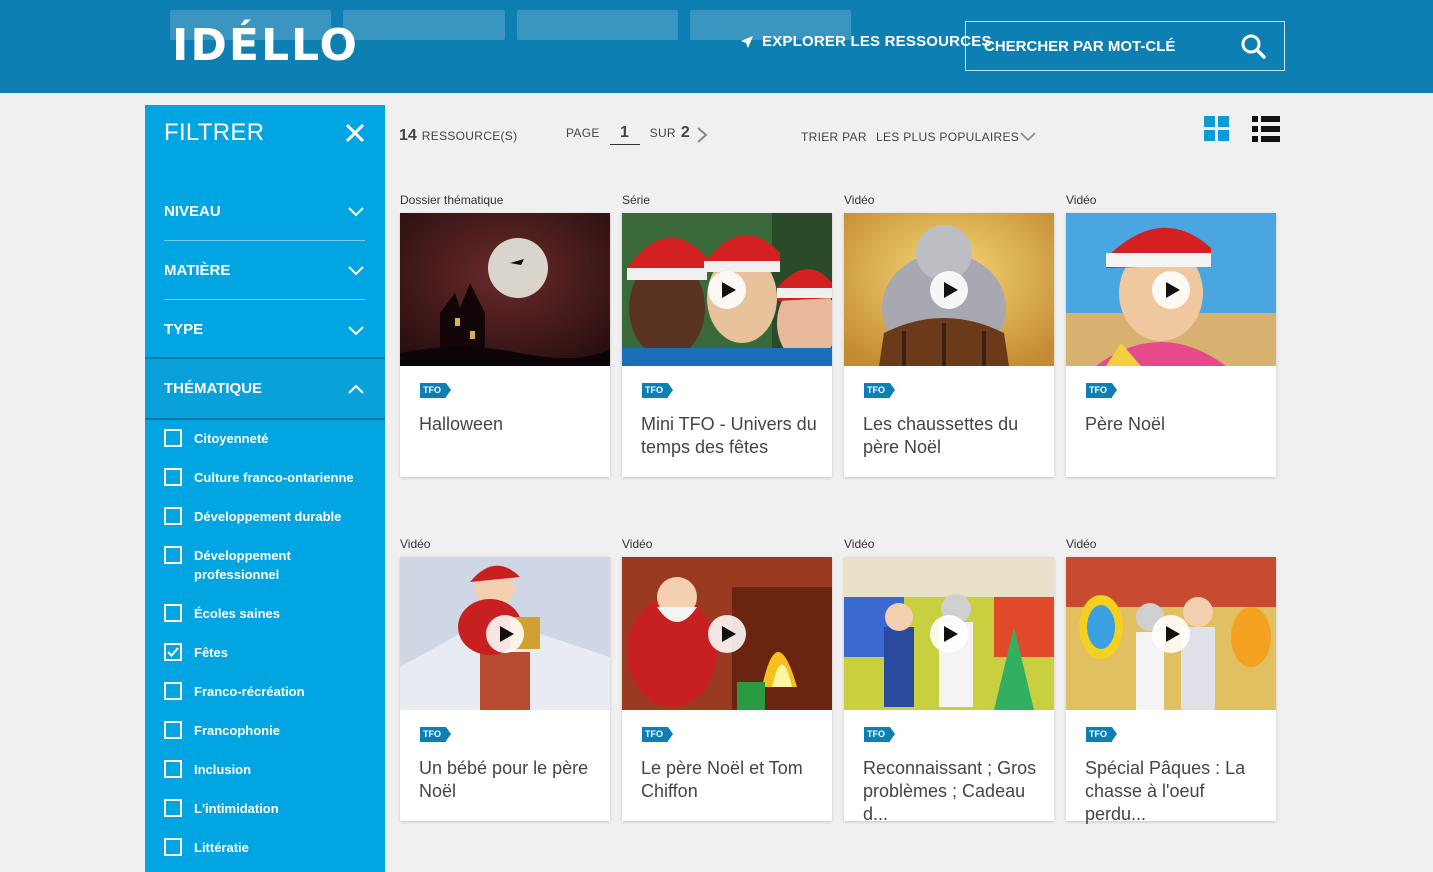 Image resolution: width=1433 pixels, height=872 pixels. What do you see at coordinates (249, 565) in the screenshot?
I see `theme-option-developpement-professionnel: Développement professionnel` at bounding box center [249, 565].